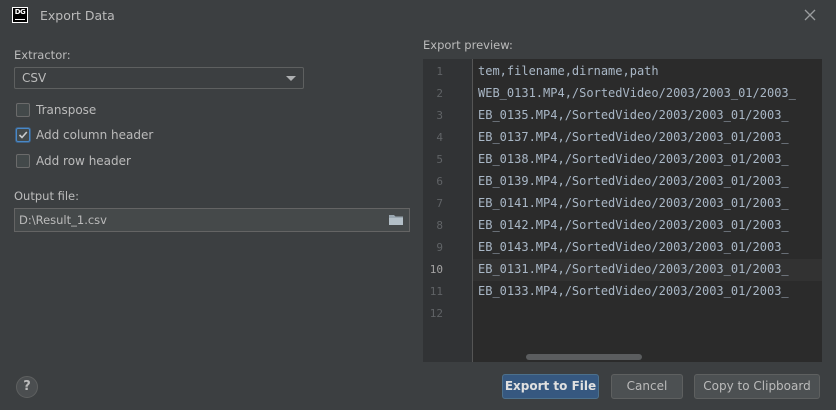  I want to click on line-number: 11, so click(436, 291).